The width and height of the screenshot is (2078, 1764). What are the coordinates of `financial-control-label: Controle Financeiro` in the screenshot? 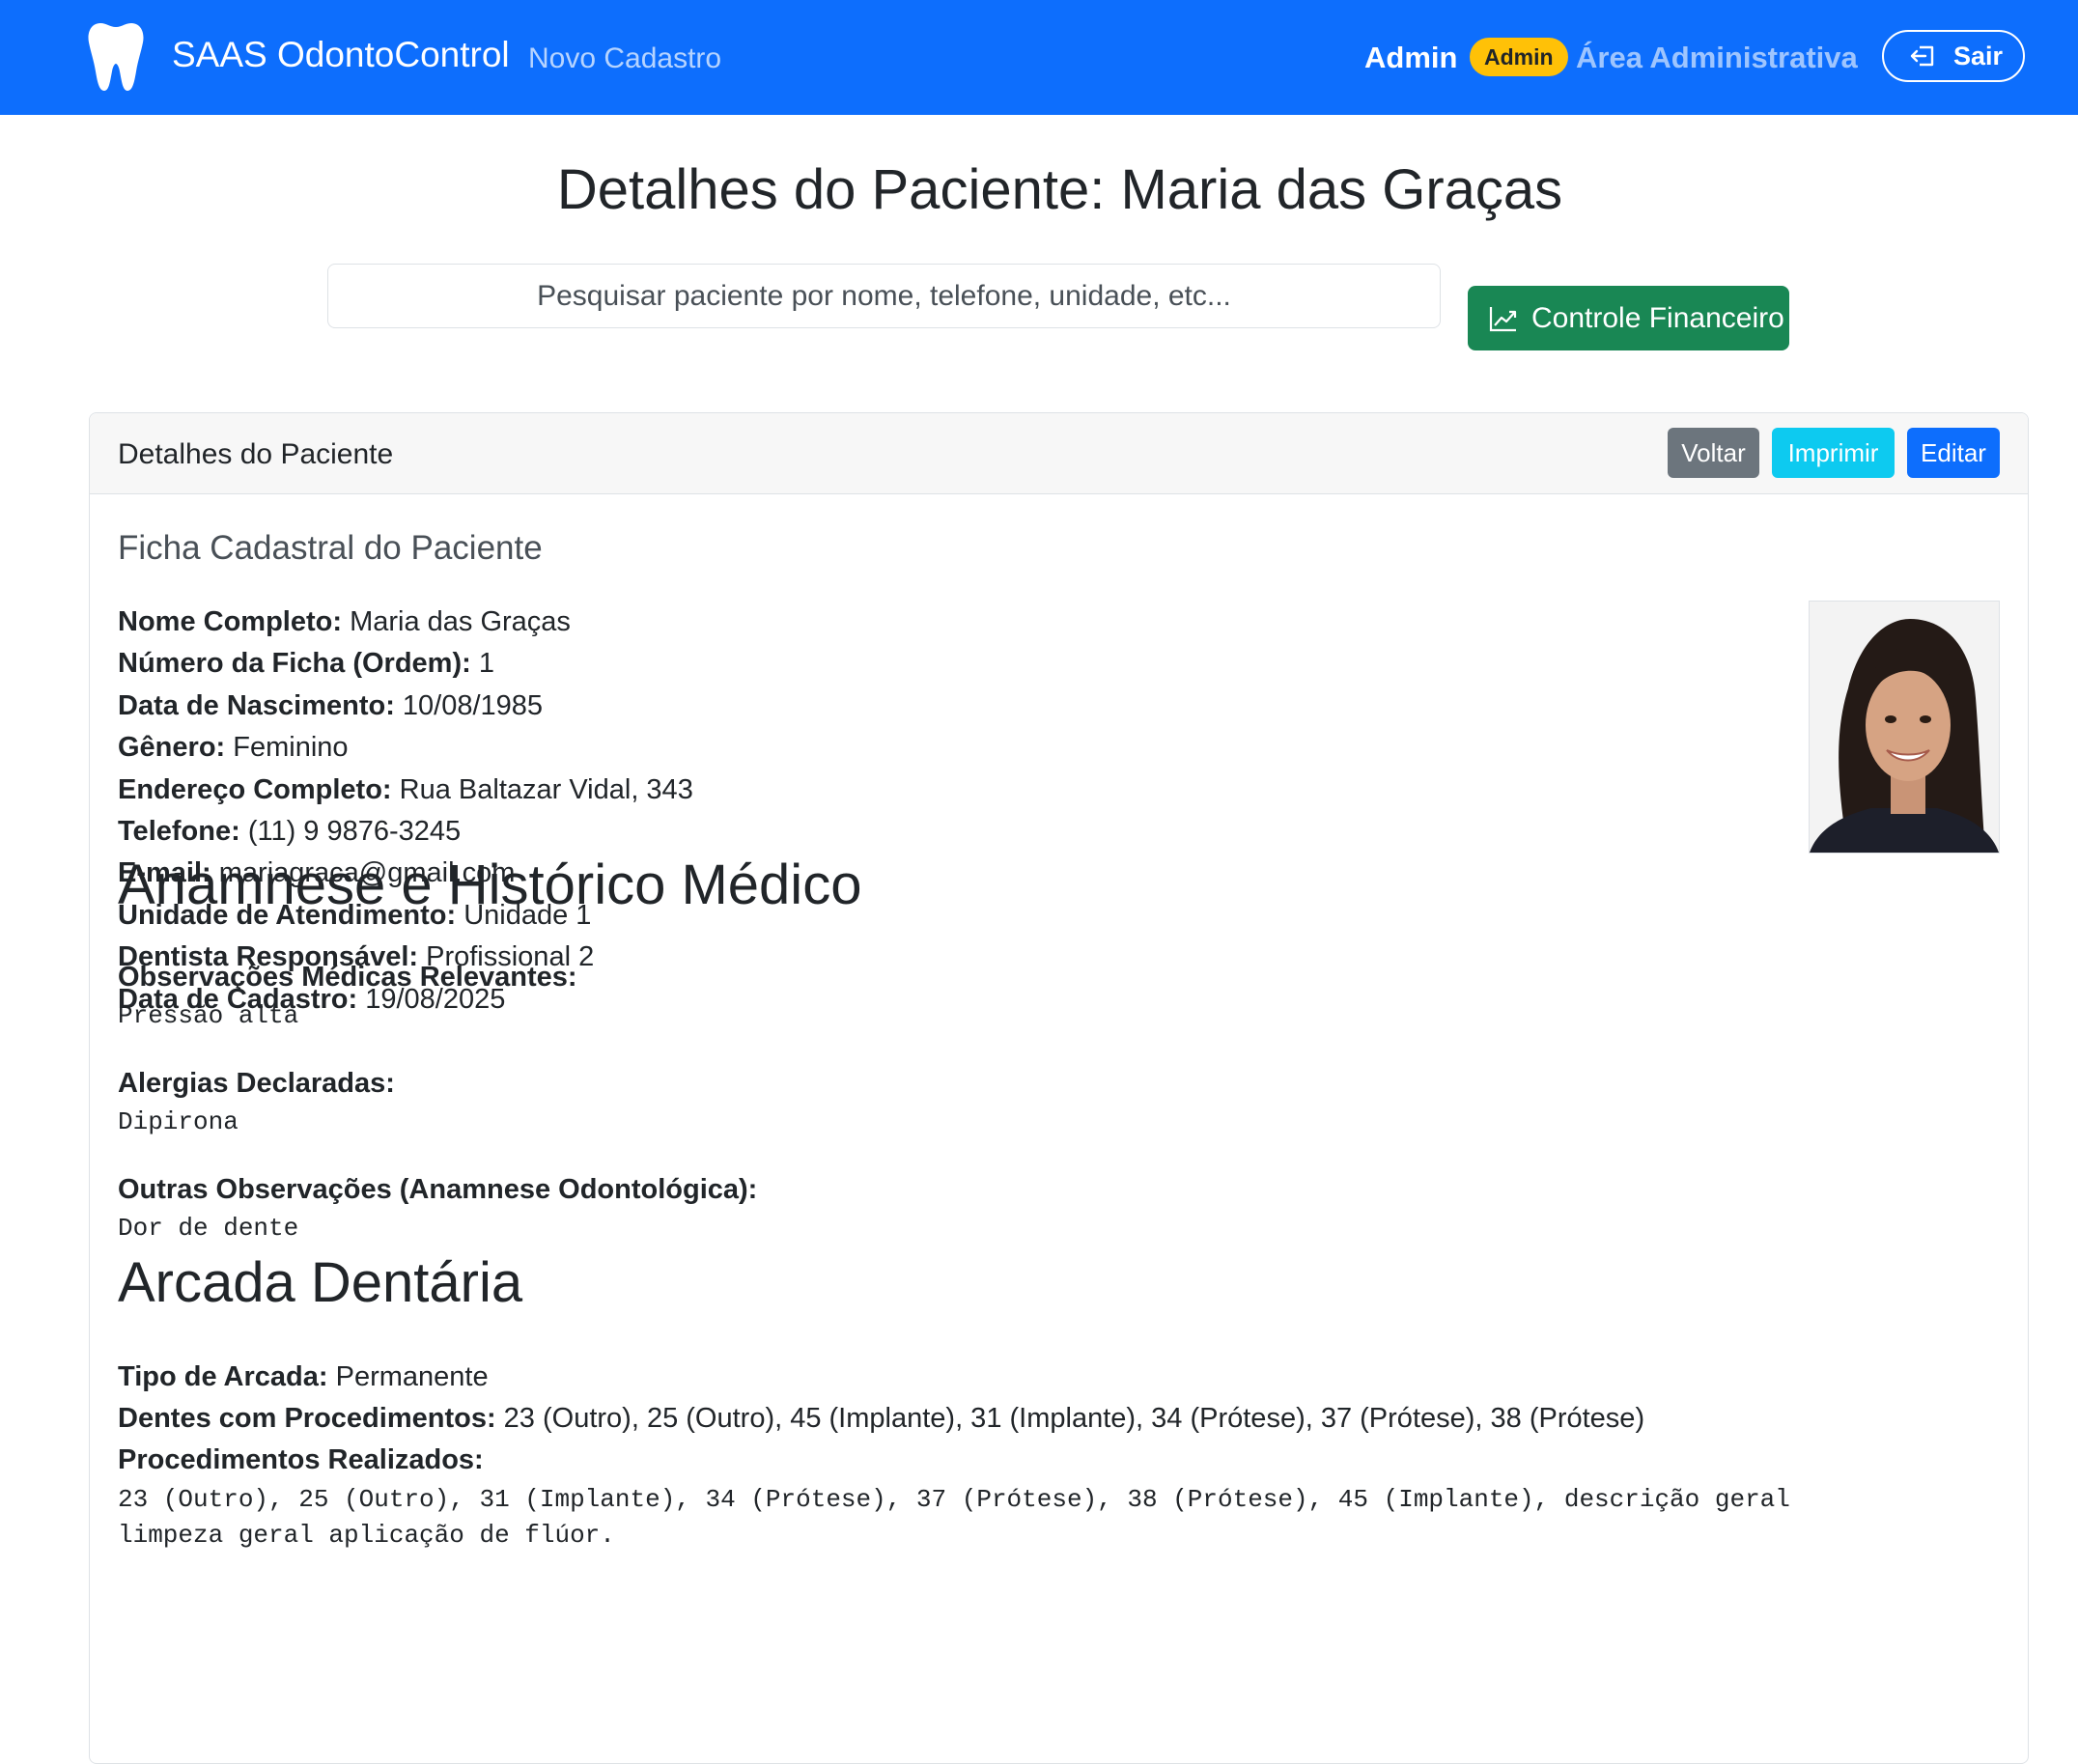 It's located at (1657, 318).